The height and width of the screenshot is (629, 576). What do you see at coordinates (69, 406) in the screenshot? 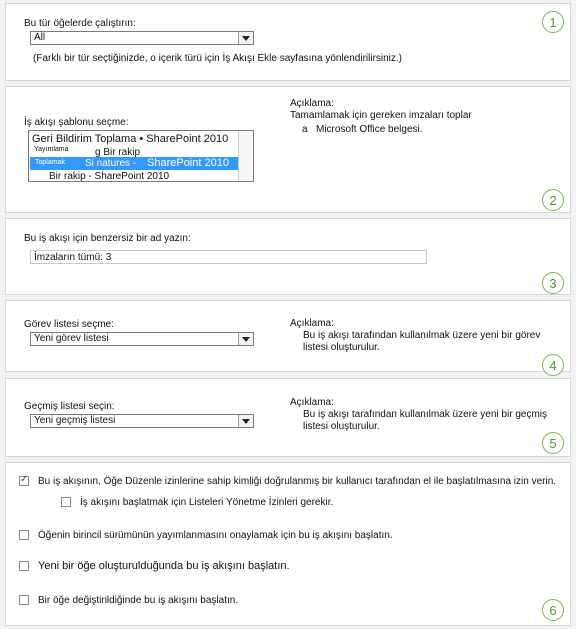
I see `history-list-label: Geçmiş listesi seçin:` at bounding box center [69, 406].